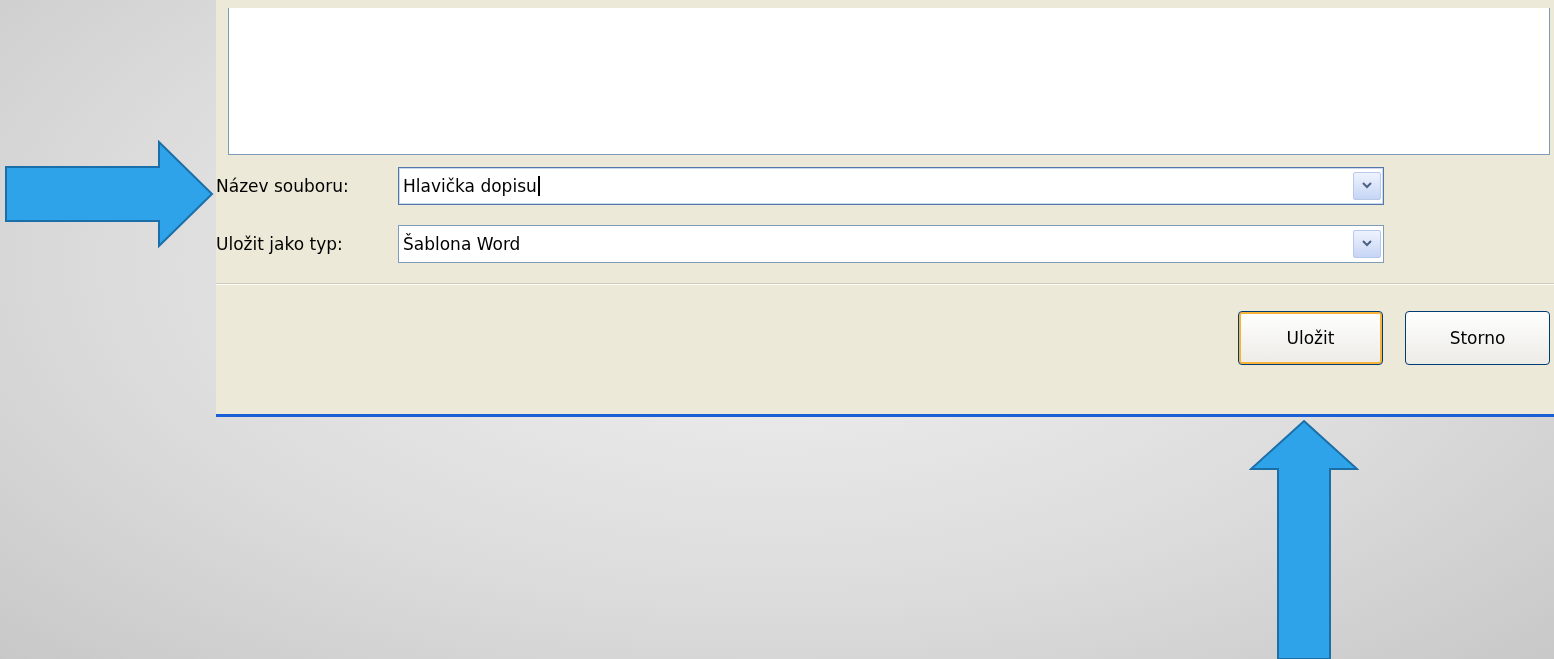  What do you see at coordinates (1477, 338) in the screenshot?
I see `dialog-button: Storno` at bounding box center [1477, 338].